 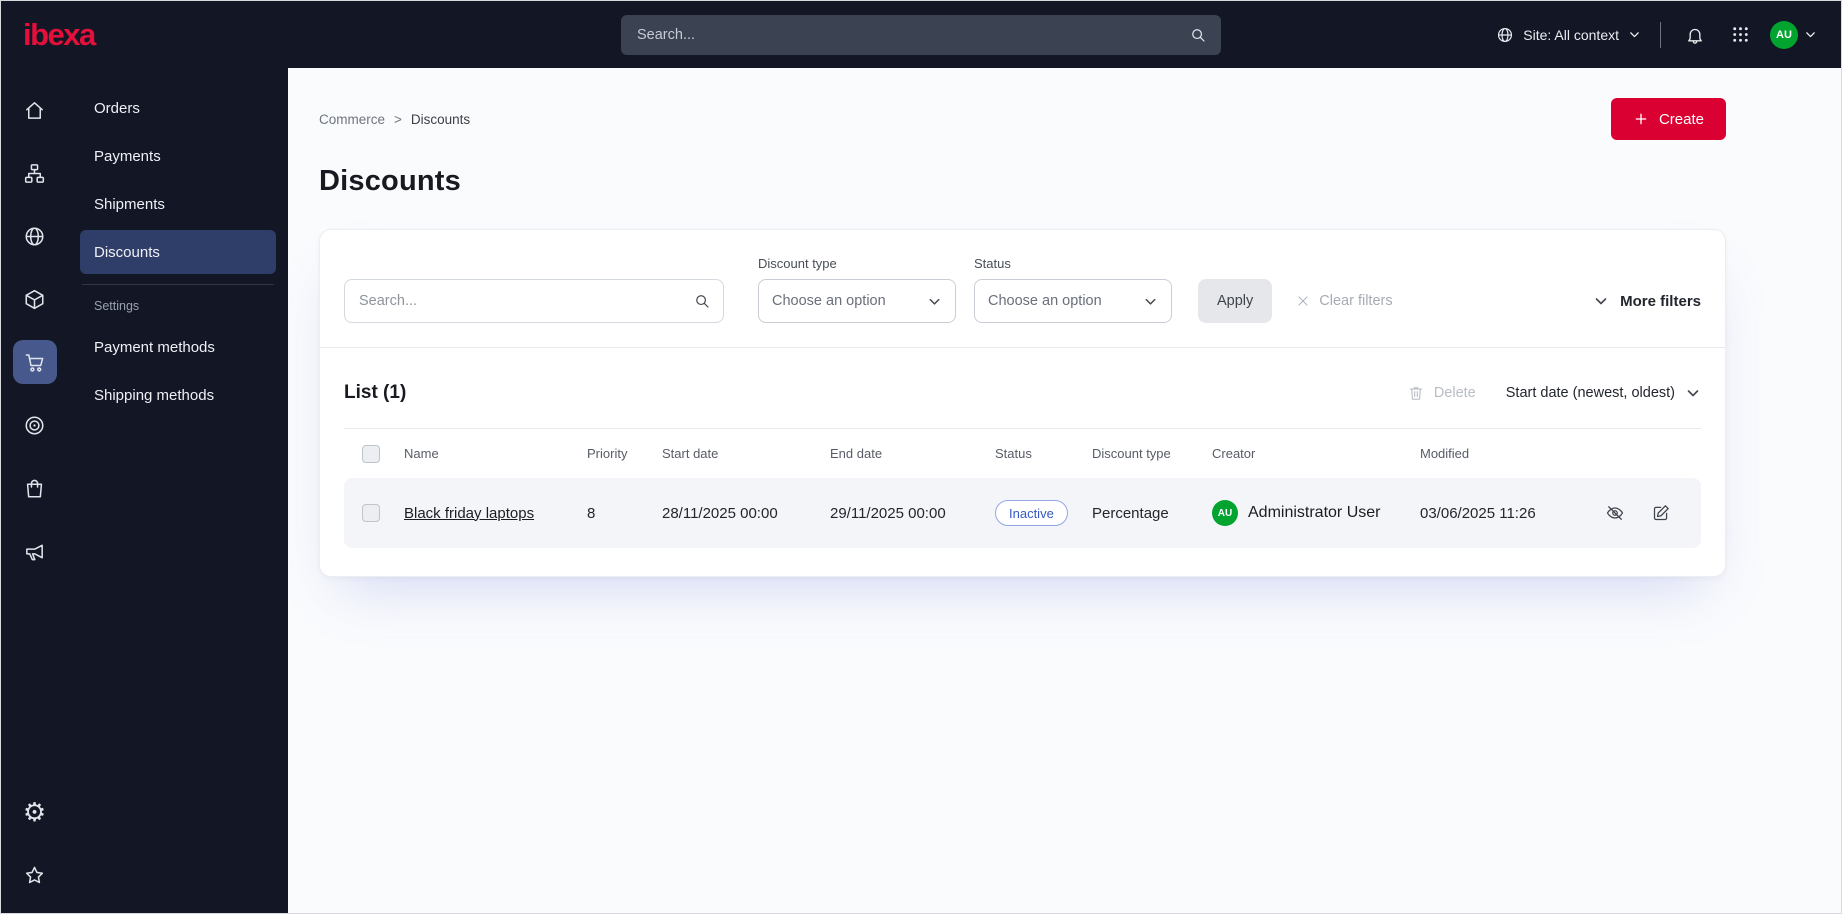 I want to click on more-filters-label: More filters, so click(x=1660, y=301).